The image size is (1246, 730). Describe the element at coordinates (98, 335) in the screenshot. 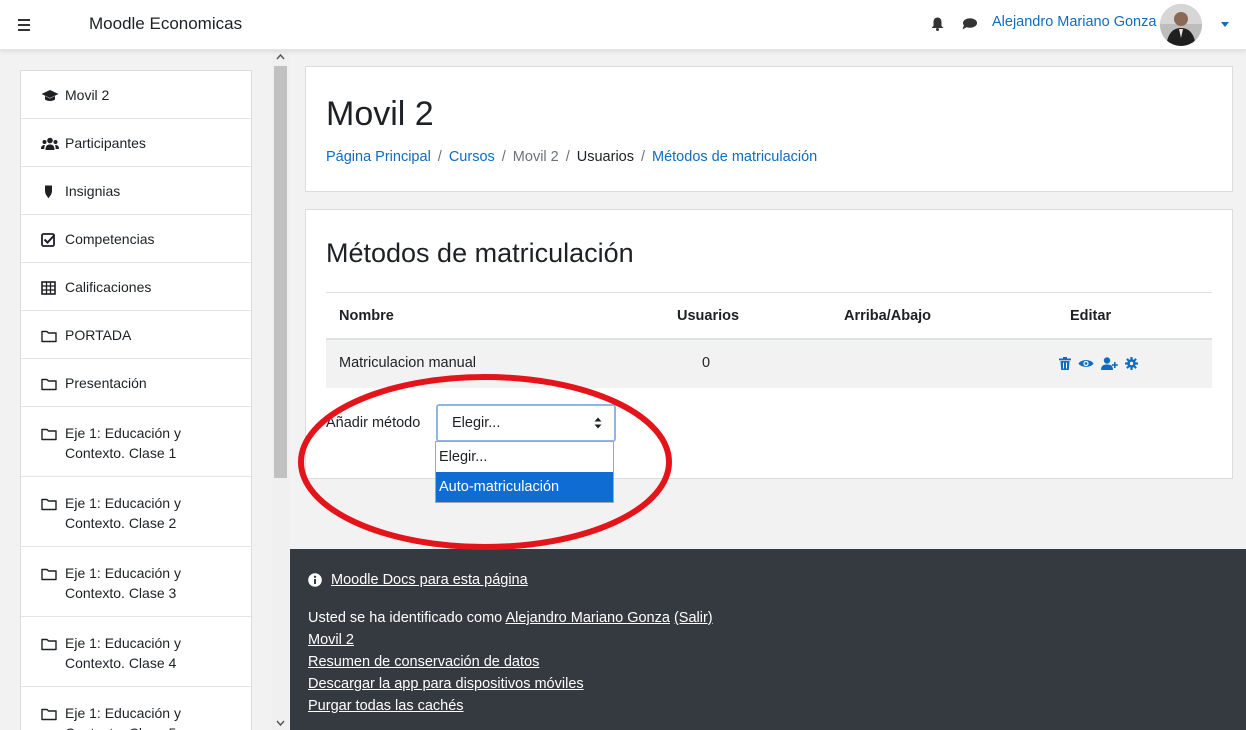

I see `drawer-item-label: PORTADA` at that location.